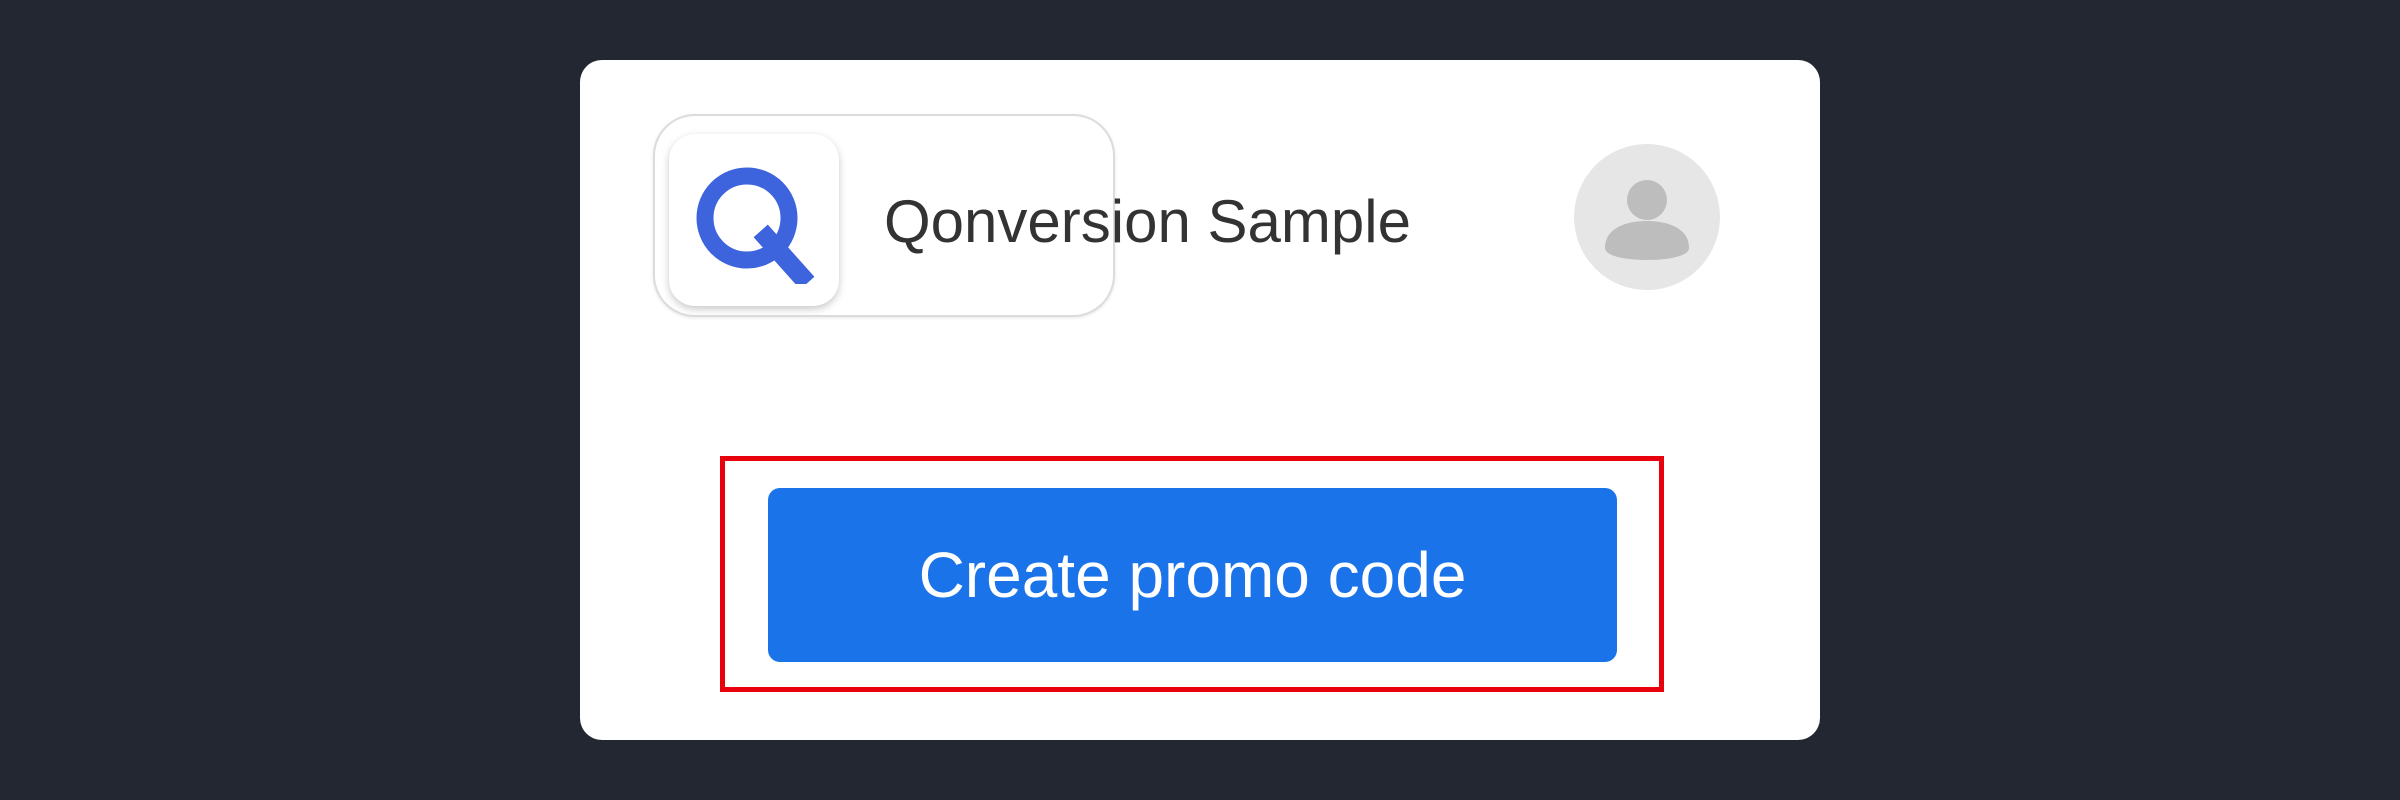 The image size is (2400, 800). Describe the element at coordinates (1192, 575) in the screenshot. I see `create-promo-code-button: Create promo code` at that location.